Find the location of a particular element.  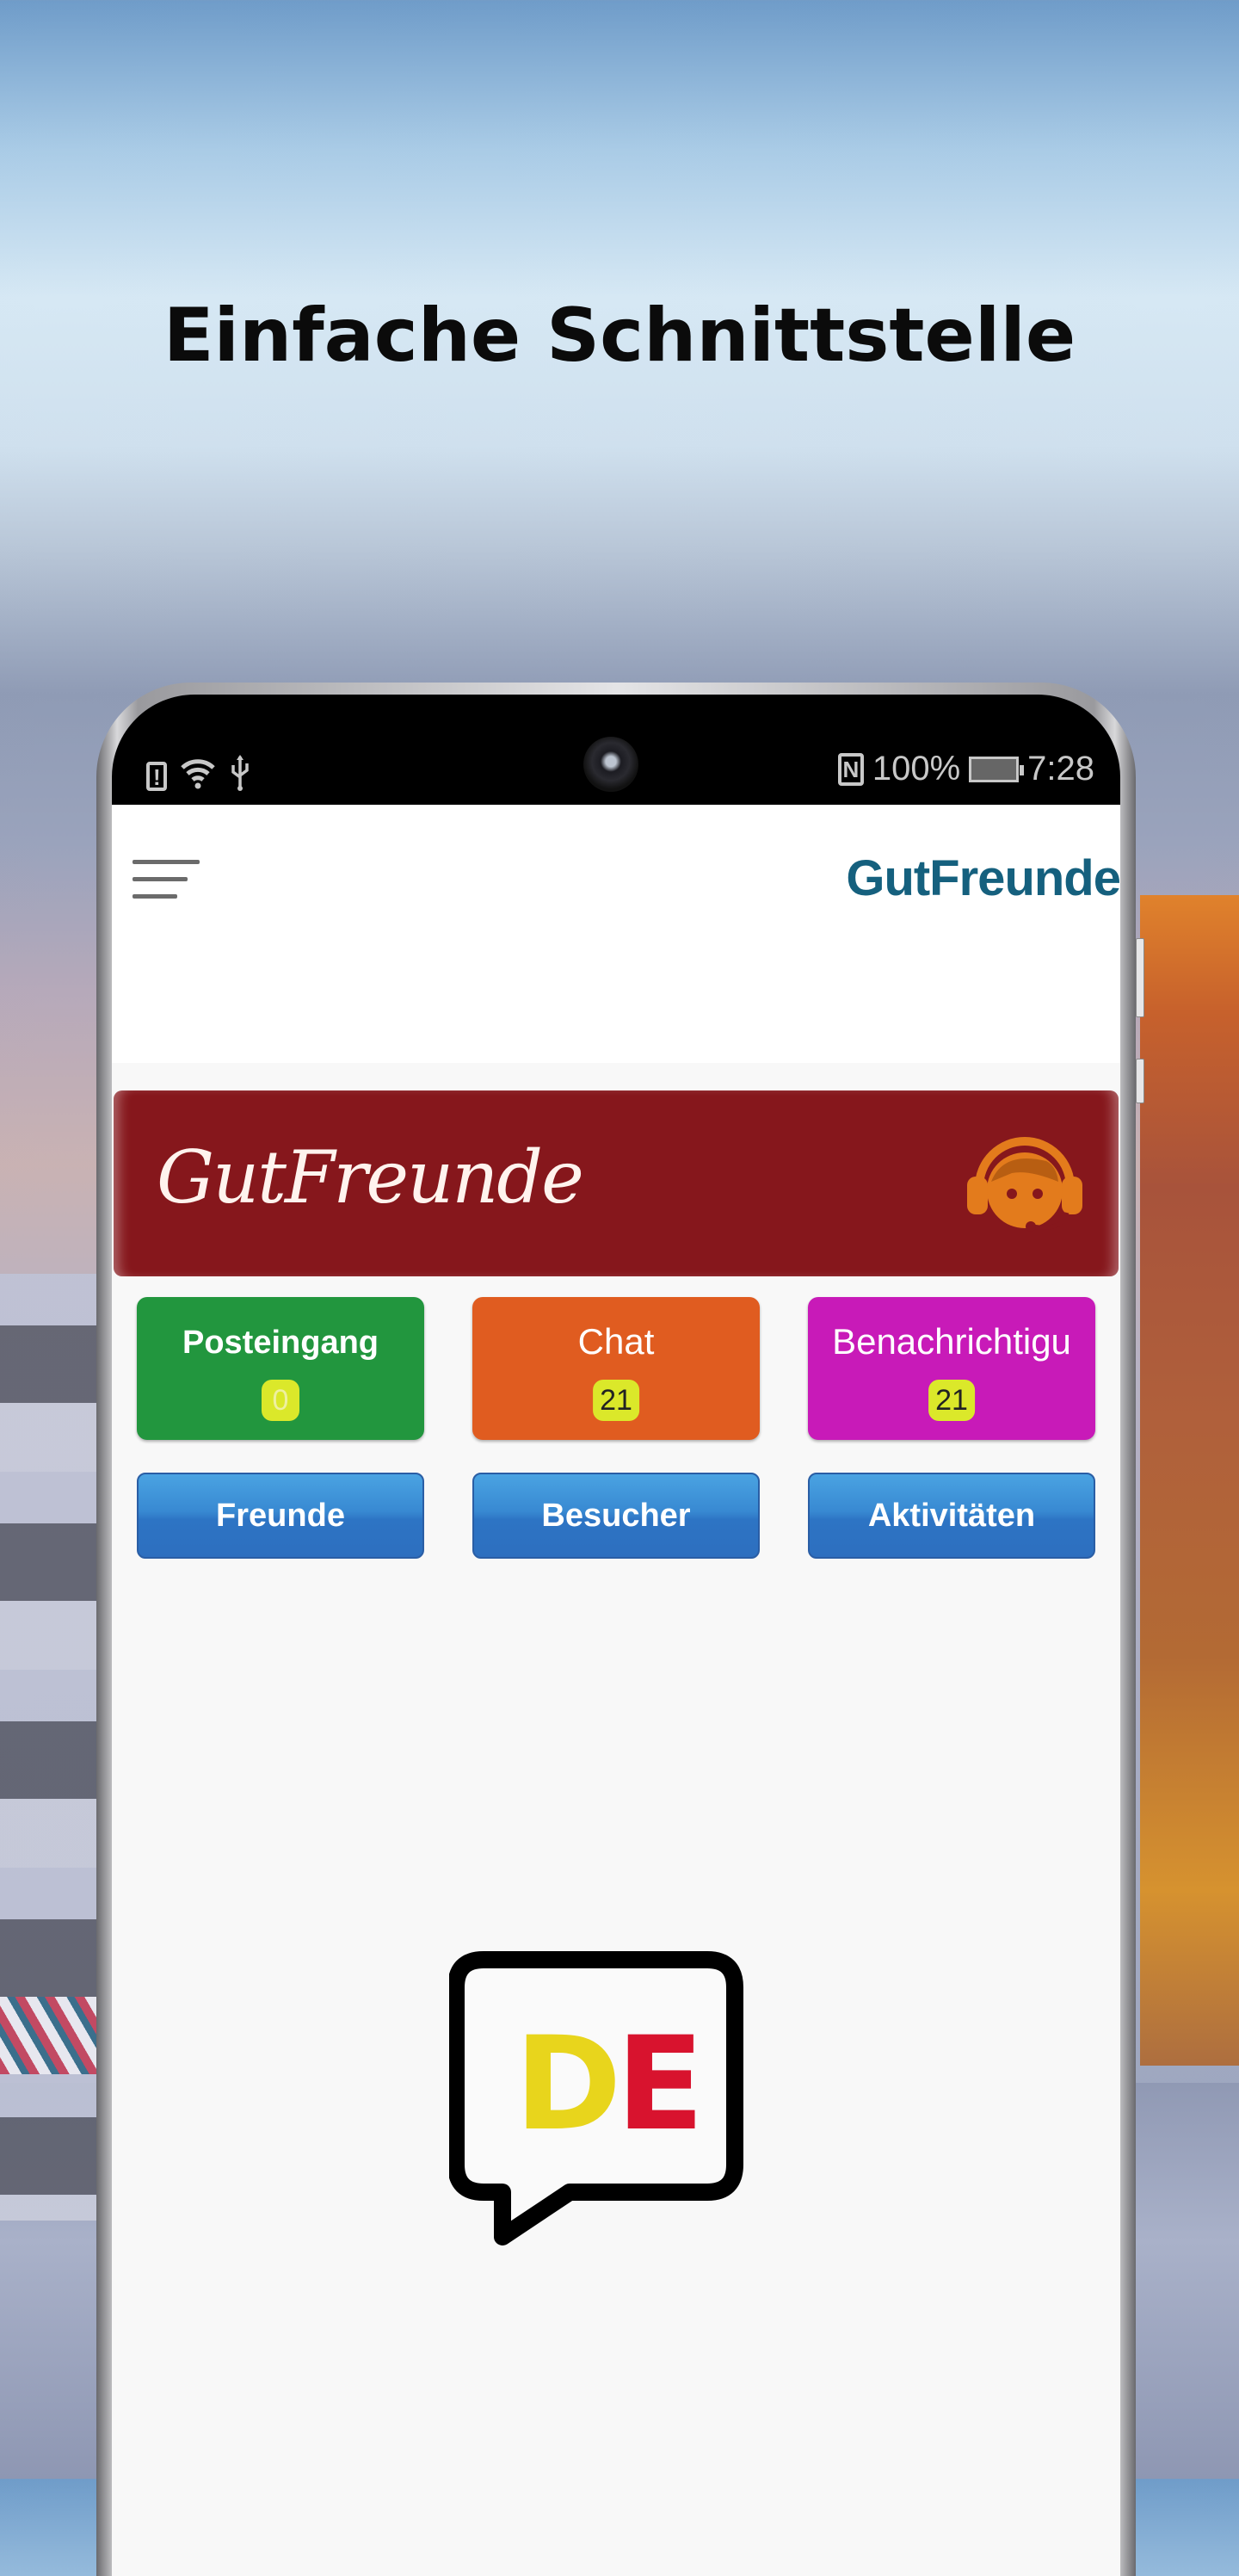

status-bar: N 100% 7:28 is located at coordinates (616, 750).